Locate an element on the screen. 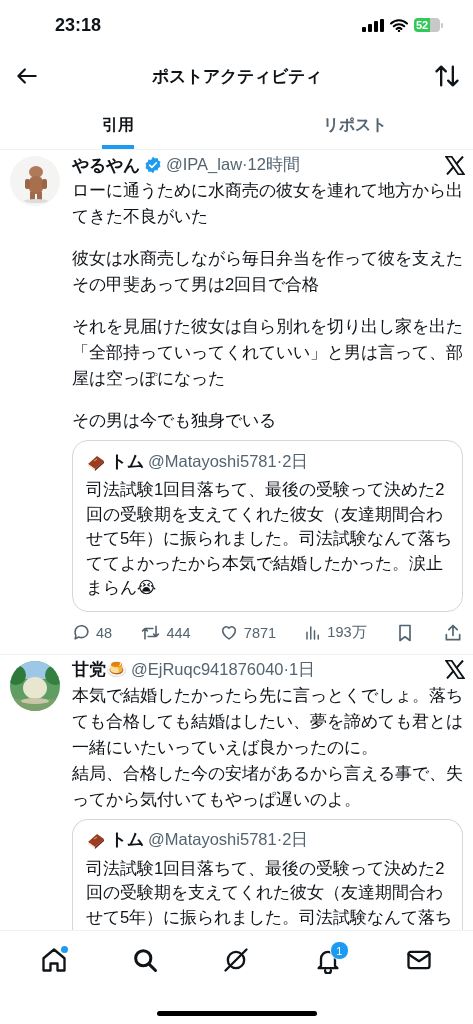 The image size is (473, 1024). quoted-post: トム @Matayoshi5781·2日 司法試験1回目落ちて、最後の受験って決めた2回の受験期を支えてくれた彼女（友達期間合わせて5年）に振られました。司法試験なんて落ちててよかったから本気で結婚したかった。涙止まらん😭 is located at coordinates (267, 526).